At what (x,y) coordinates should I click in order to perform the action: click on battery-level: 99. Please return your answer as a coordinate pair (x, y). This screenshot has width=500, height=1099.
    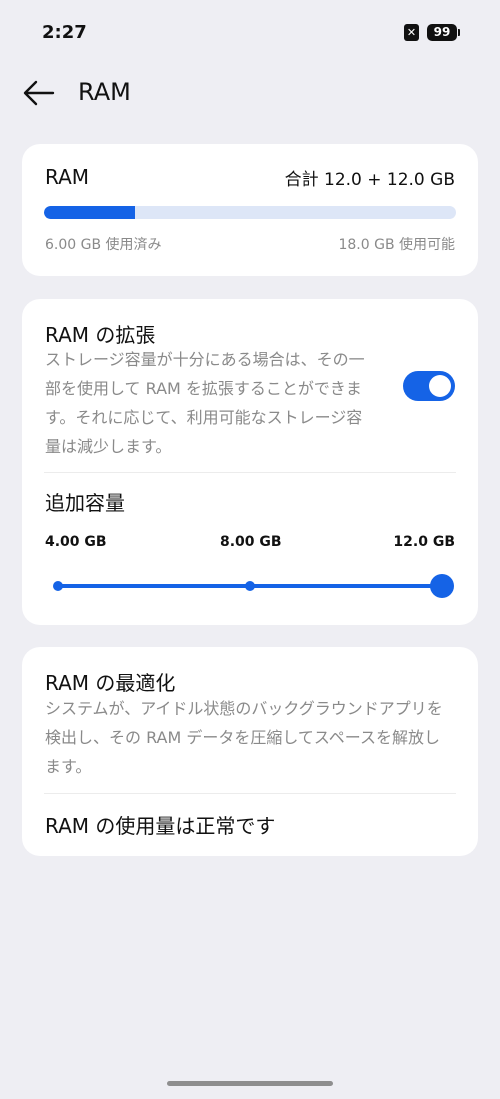
    Looking at the image, I should click on (442, 32).